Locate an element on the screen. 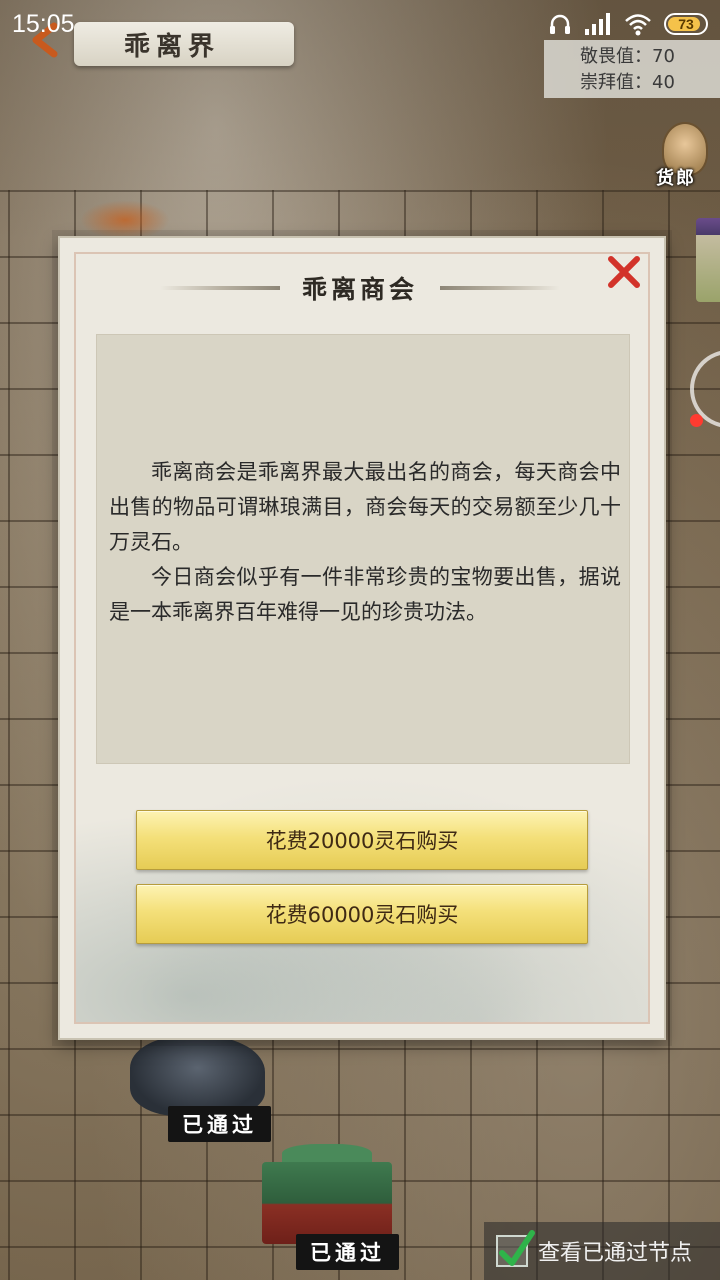 The height and width of the screenshot is (1280, 720). close-icon is located at coordinates (624, 274).